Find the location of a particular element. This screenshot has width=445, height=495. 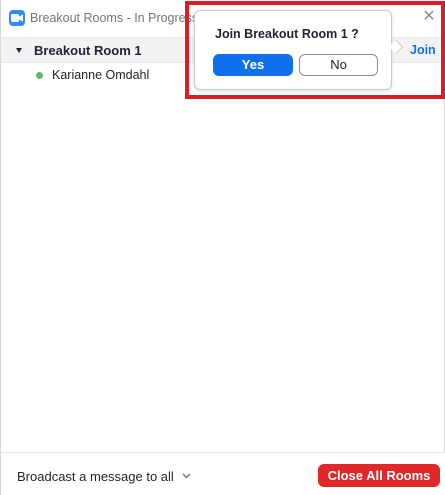

zoom-camera-icon is located at coordinates (17, 18).